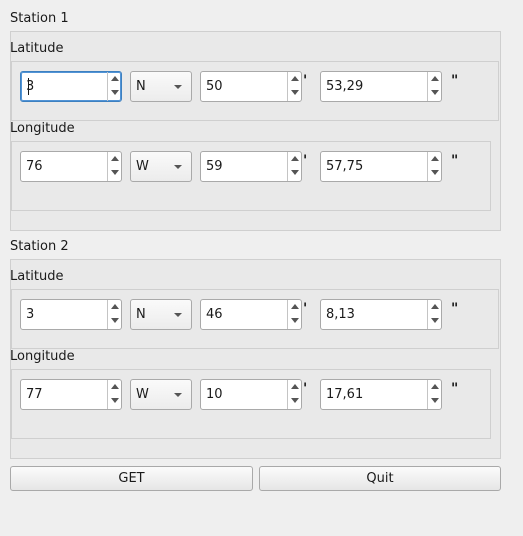 This screenshot has width=523, height=536. I want to click on station2-lat-seconds-value: 8,13, so click(340, 314).